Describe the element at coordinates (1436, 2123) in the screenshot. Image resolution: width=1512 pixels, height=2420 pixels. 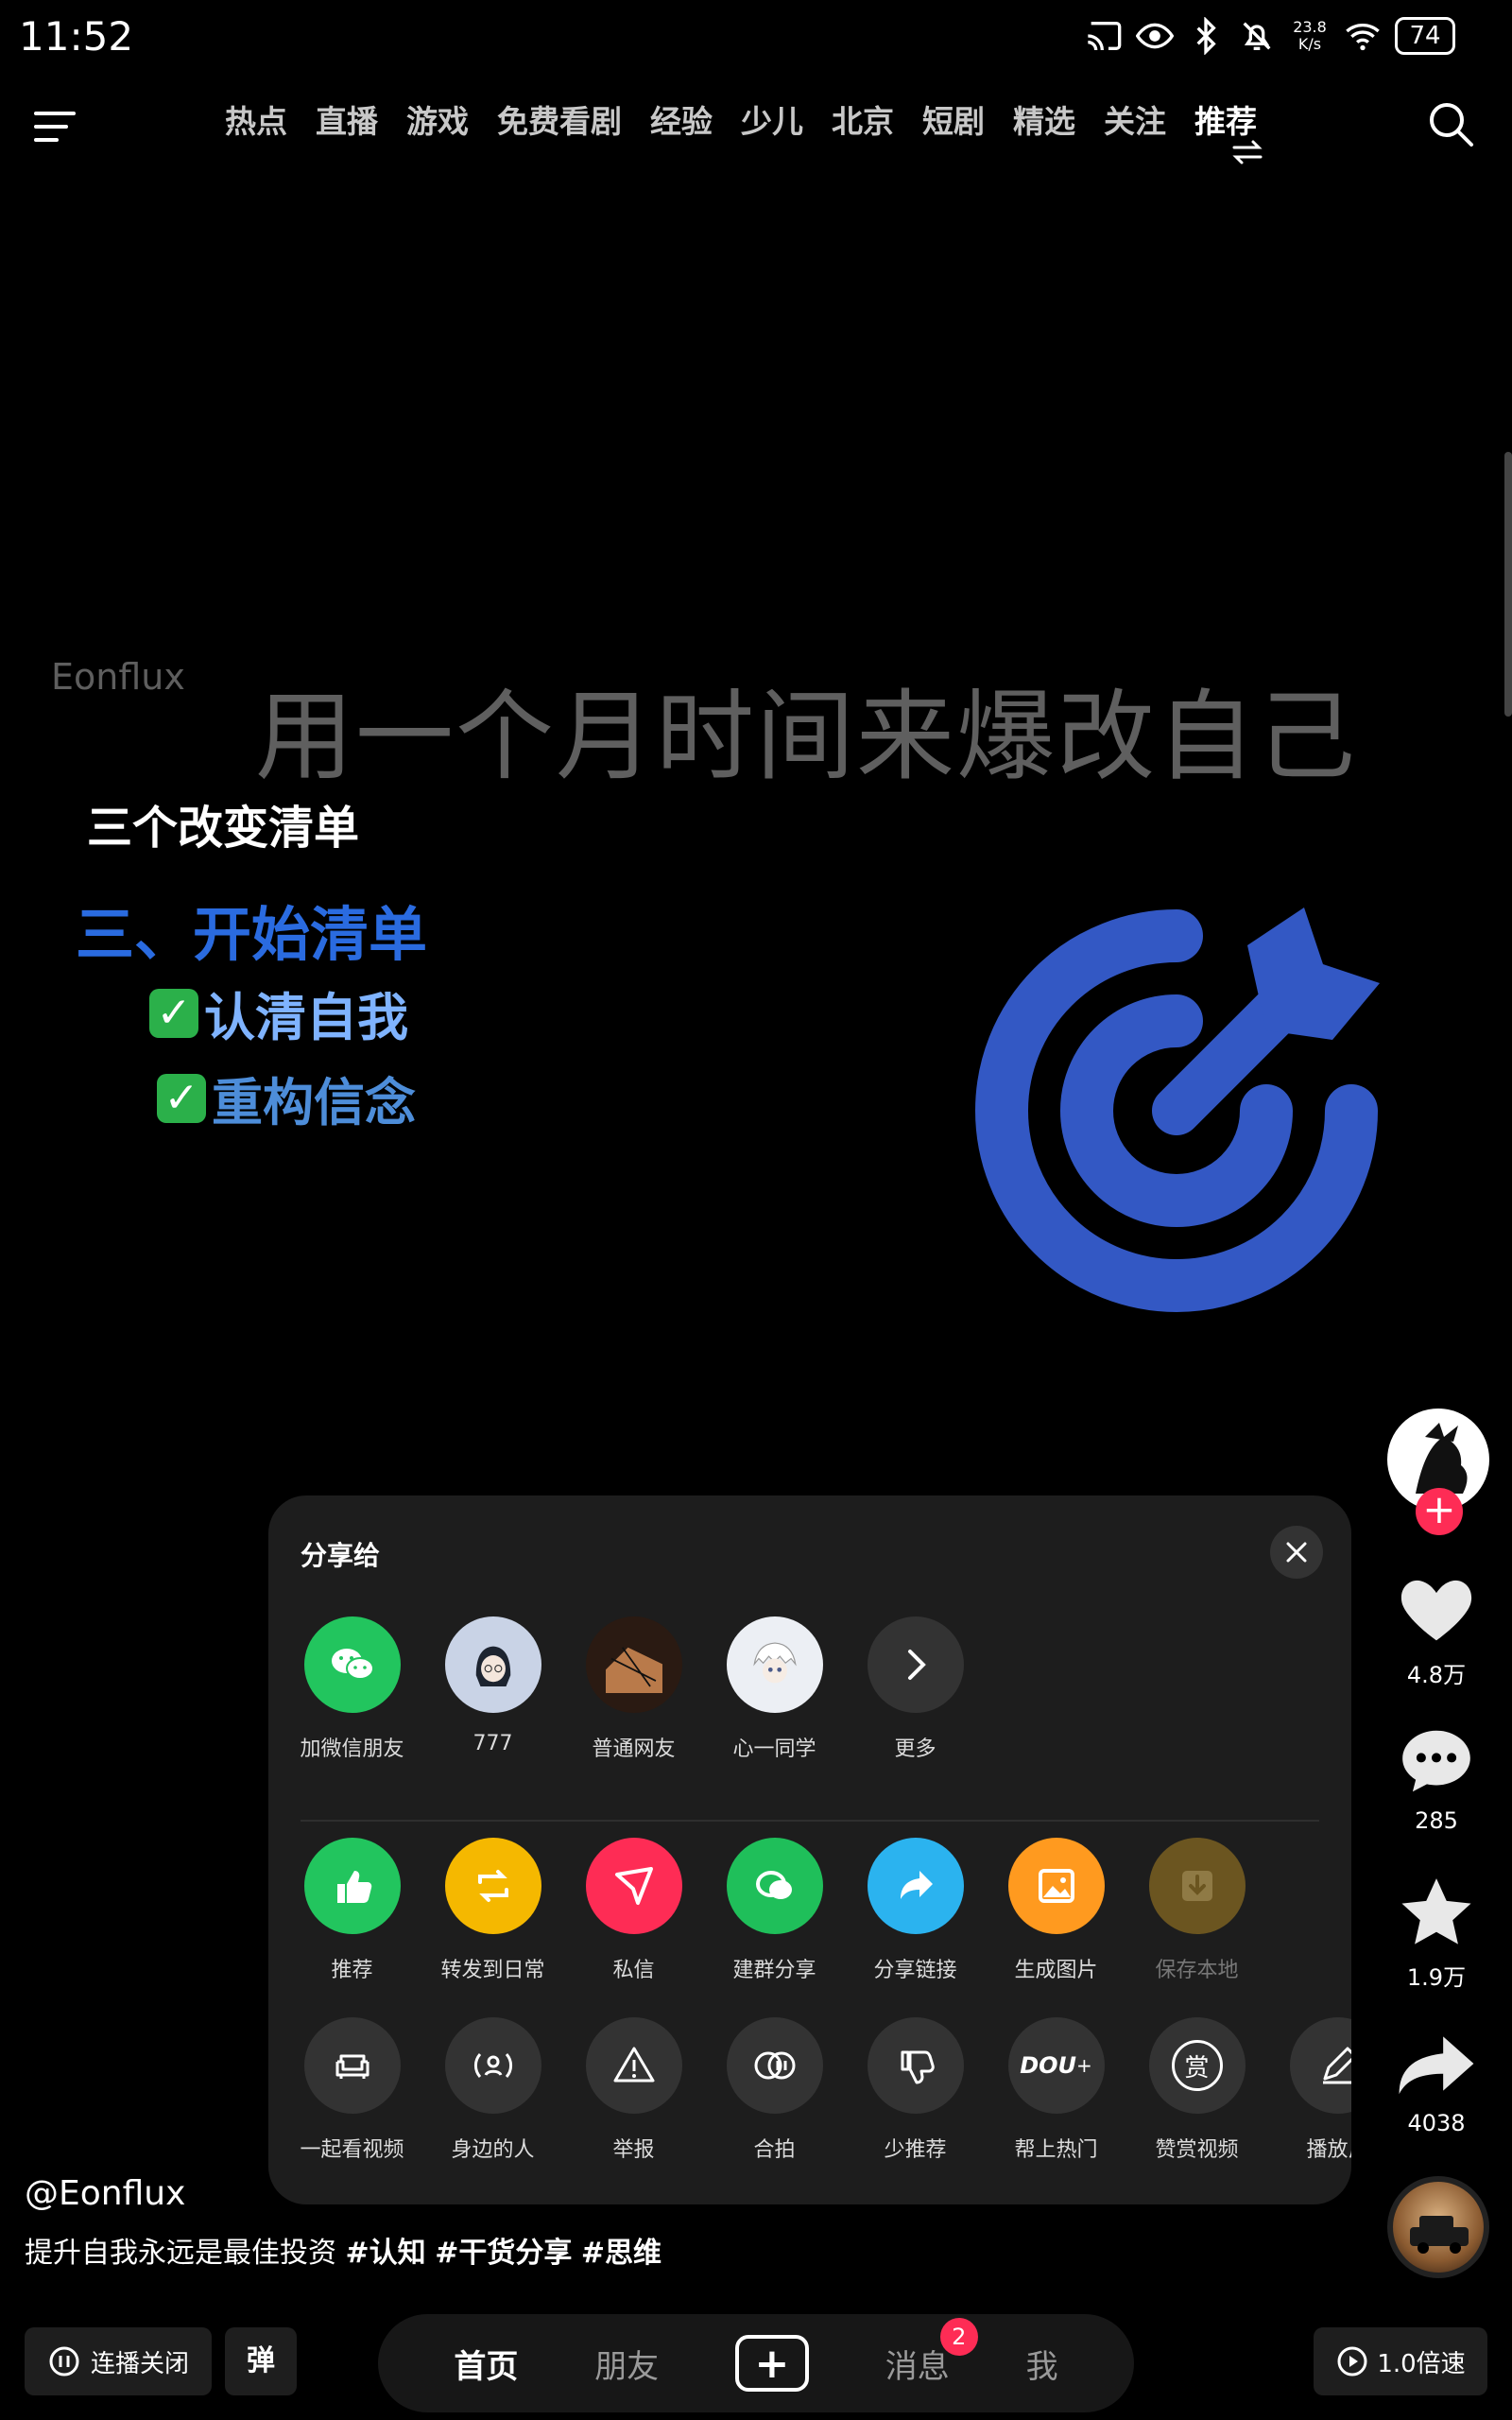
I see `share-count: 4038` at that location.